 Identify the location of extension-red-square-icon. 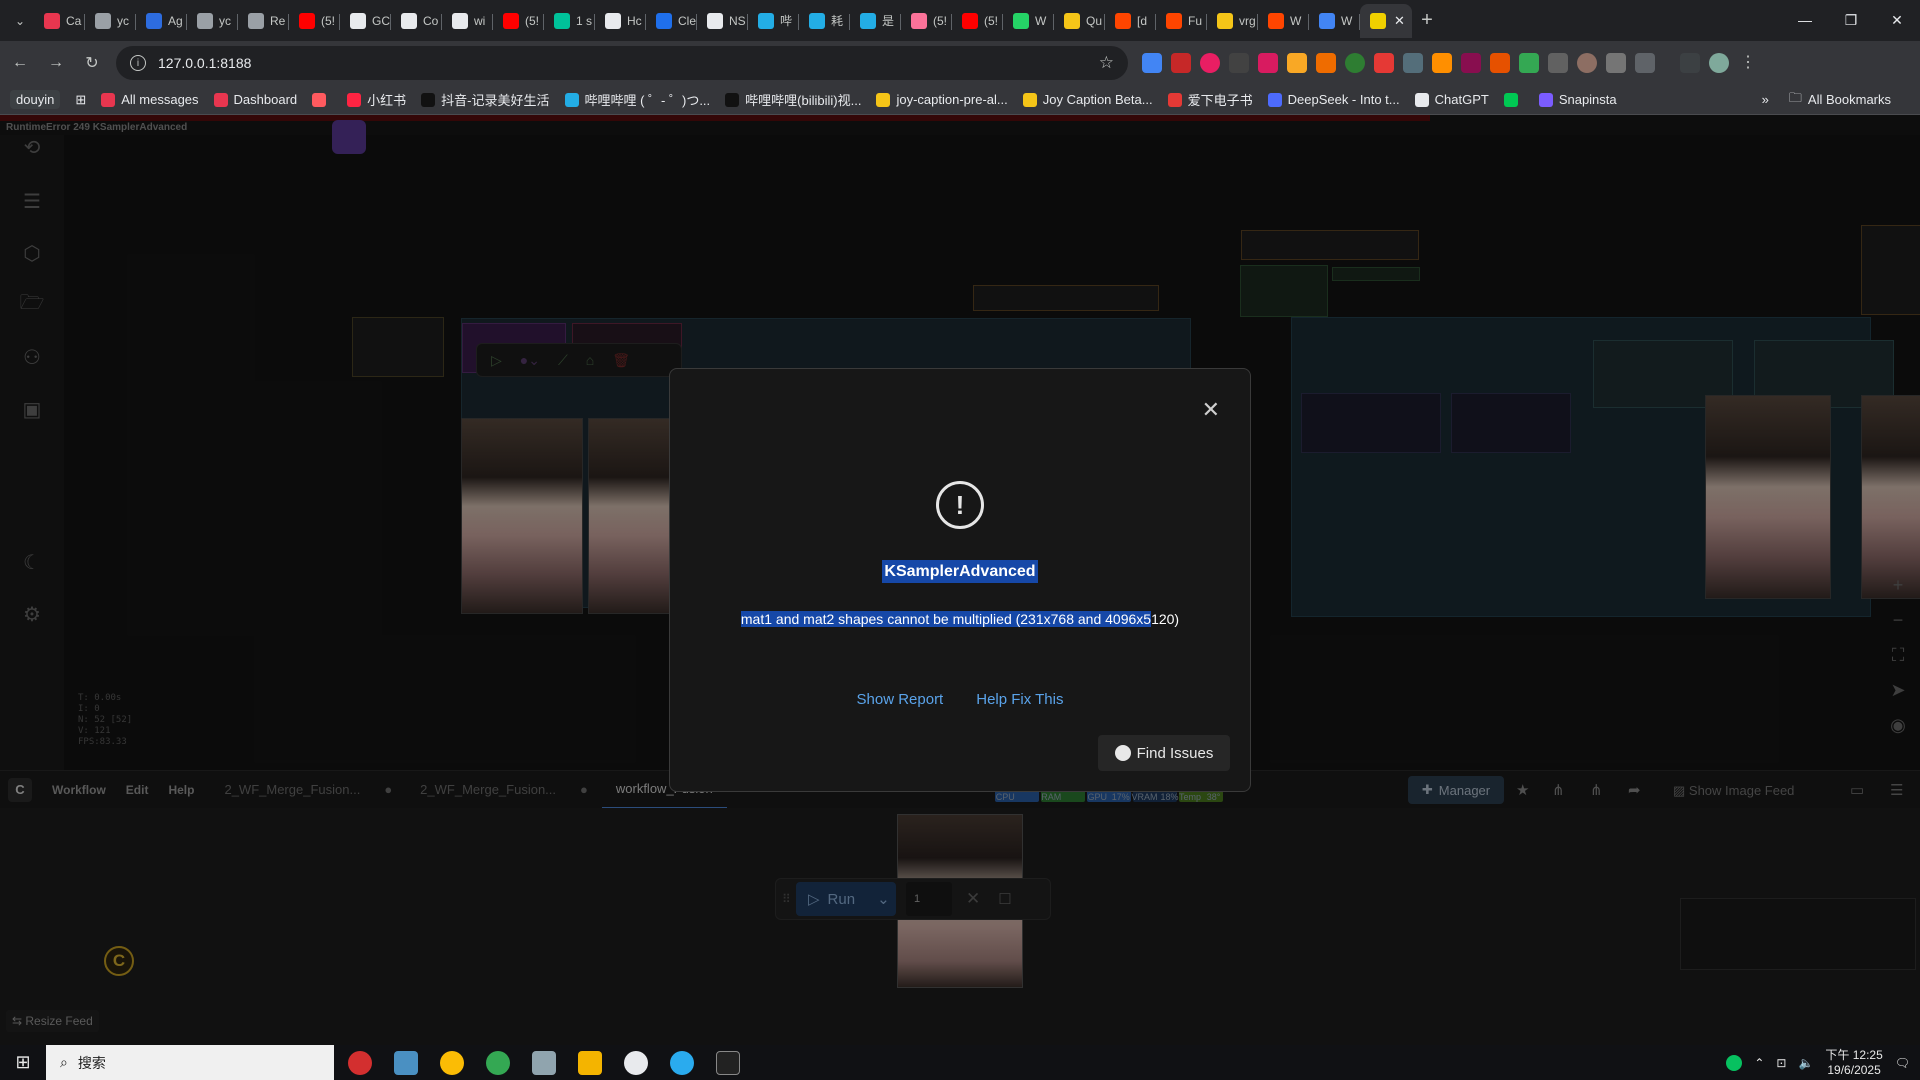
(1384, 63).